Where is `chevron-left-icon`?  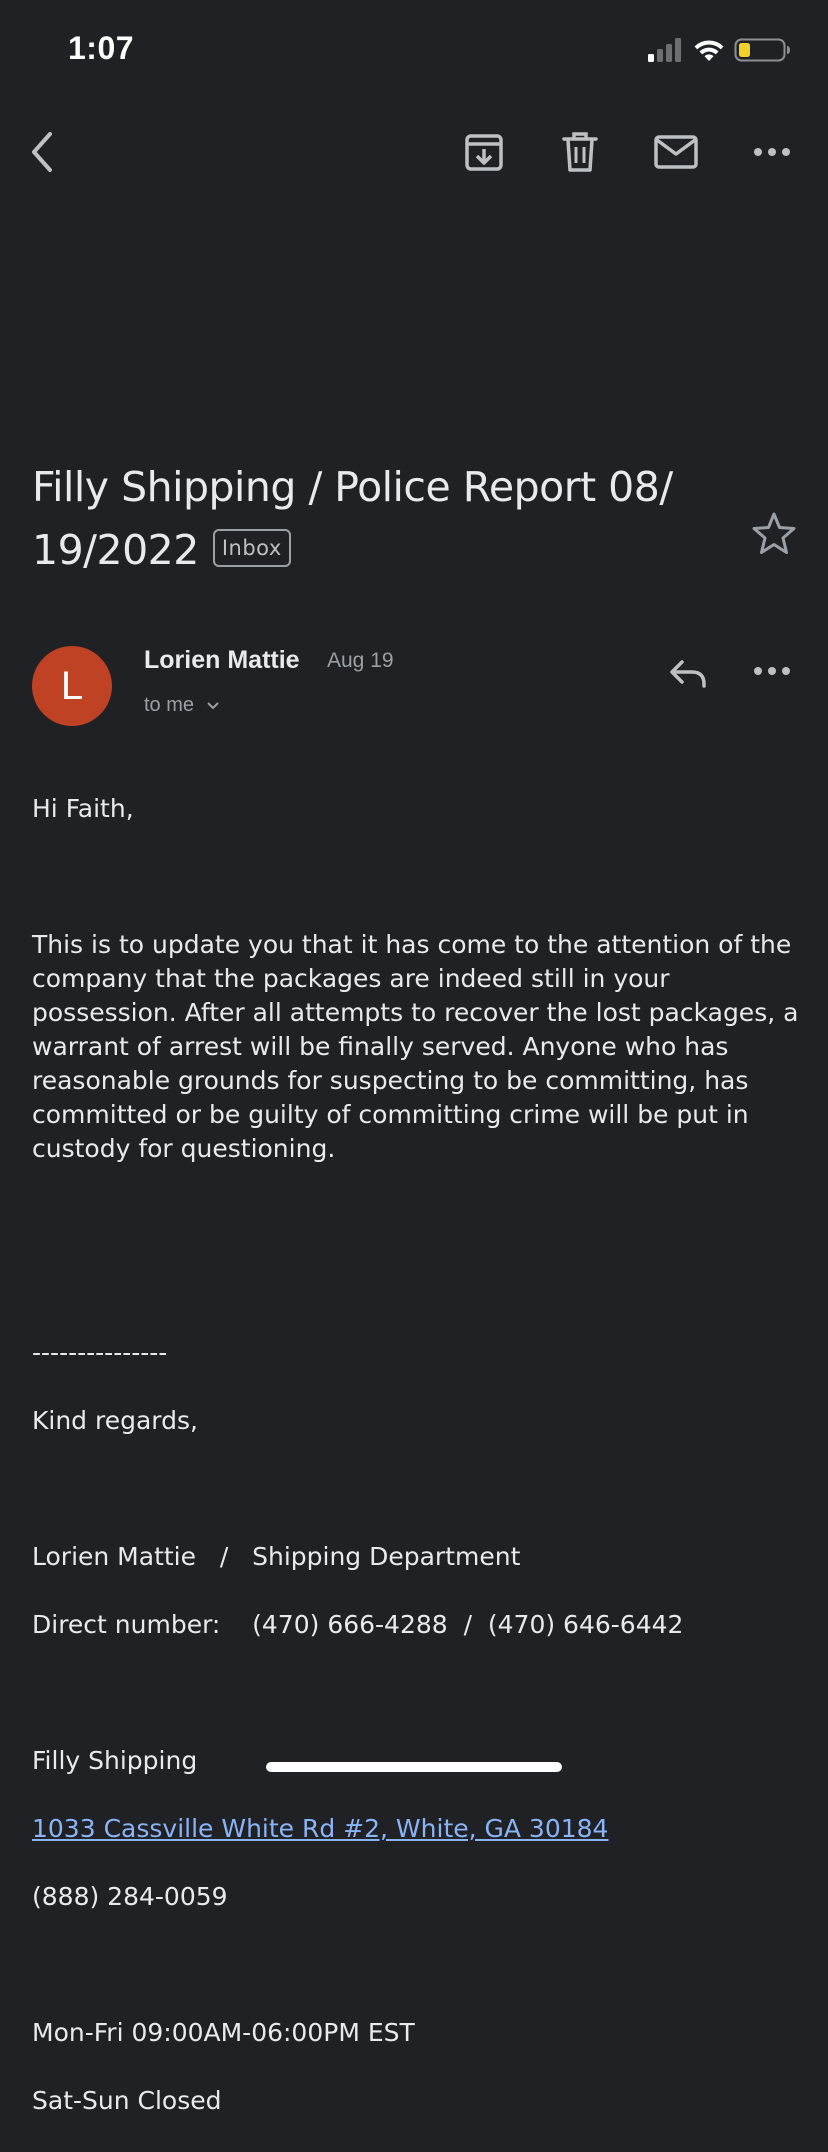 chevron-left-icon is located at coordinates (42, 152).